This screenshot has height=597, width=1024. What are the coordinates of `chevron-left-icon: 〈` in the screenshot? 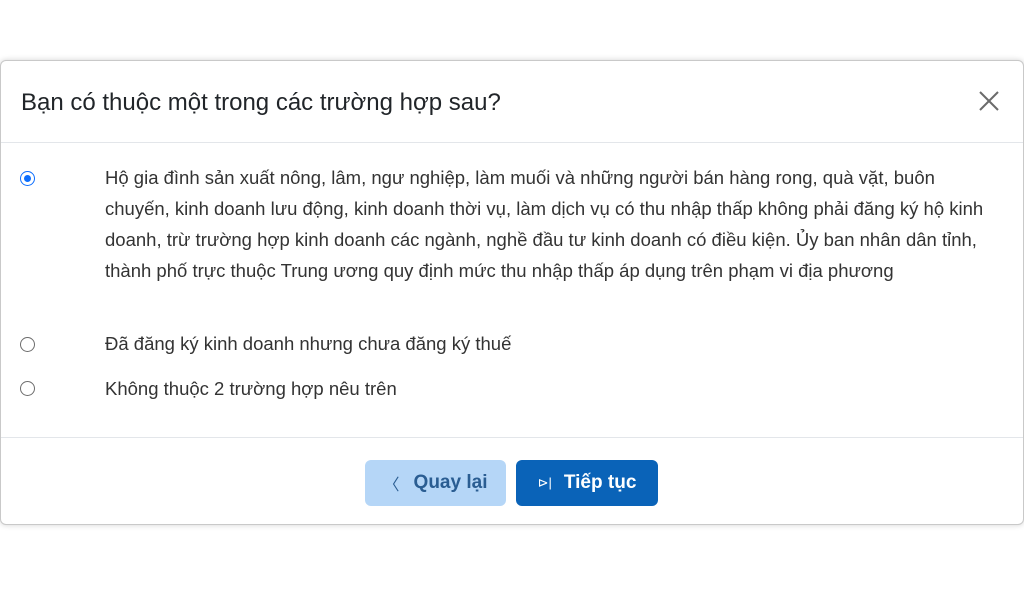 It's located at (391, 485).